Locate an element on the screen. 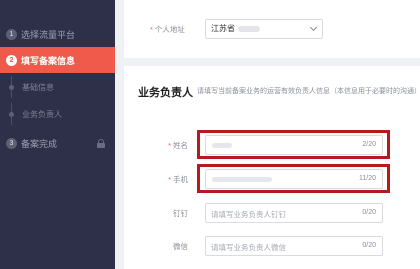  section-divider is located at coordinates (272, 62).